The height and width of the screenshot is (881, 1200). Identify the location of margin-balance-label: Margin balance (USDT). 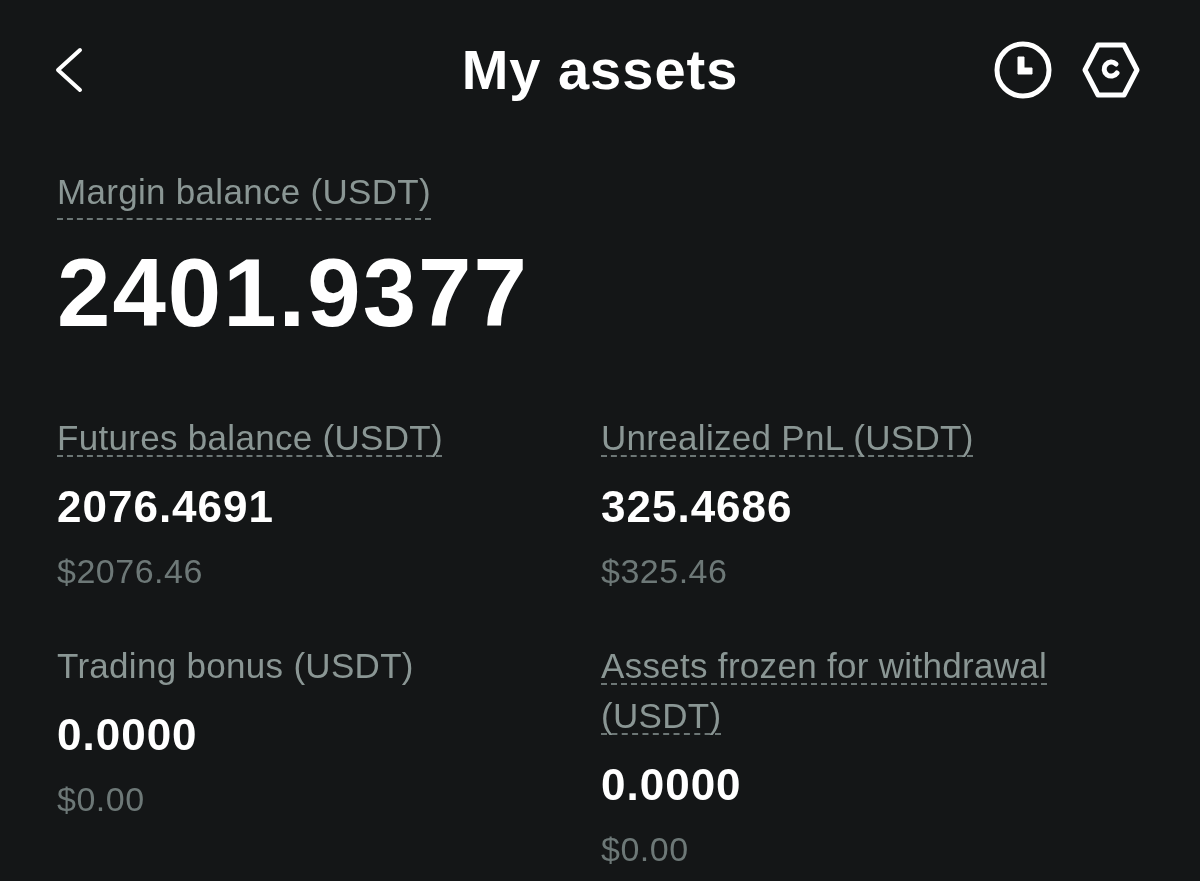
(244, 195).